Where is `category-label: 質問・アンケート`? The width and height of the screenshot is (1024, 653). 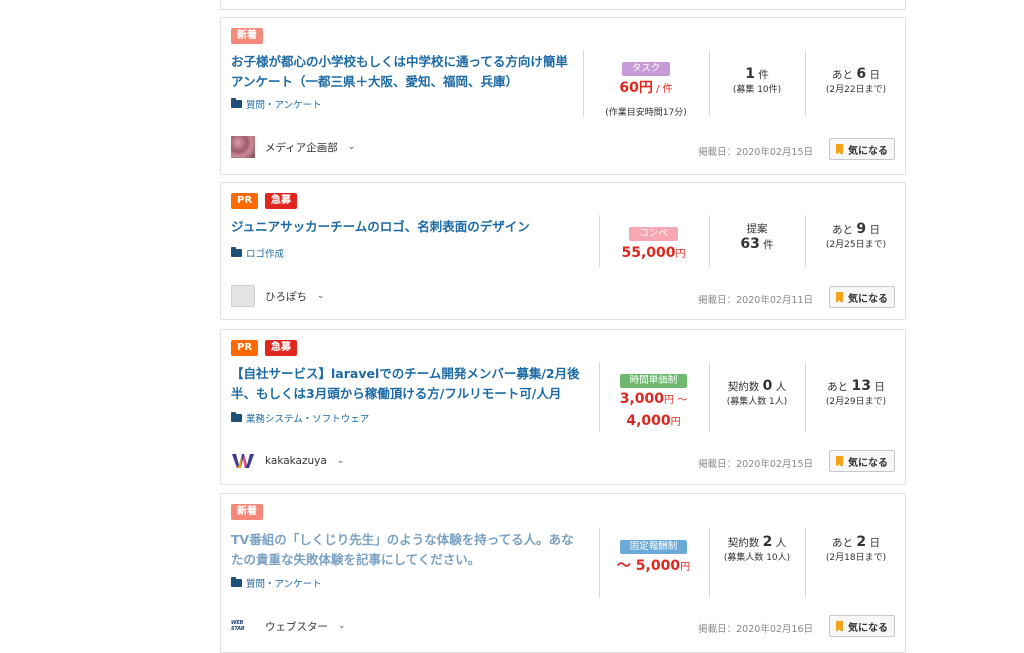
category-label: 質問・アンケート is located at coordinates (284, 105).